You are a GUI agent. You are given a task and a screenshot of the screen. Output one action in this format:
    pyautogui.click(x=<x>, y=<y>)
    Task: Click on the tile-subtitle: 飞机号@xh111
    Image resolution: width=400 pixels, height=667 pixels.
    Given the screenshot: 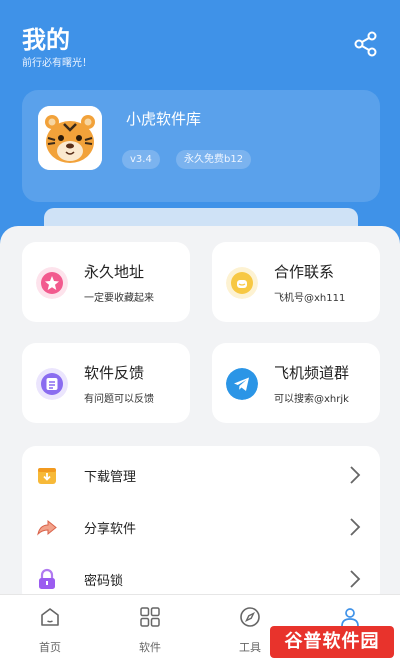 What is the action you would take?
    pyautogui.click(x=310, y=298)
    